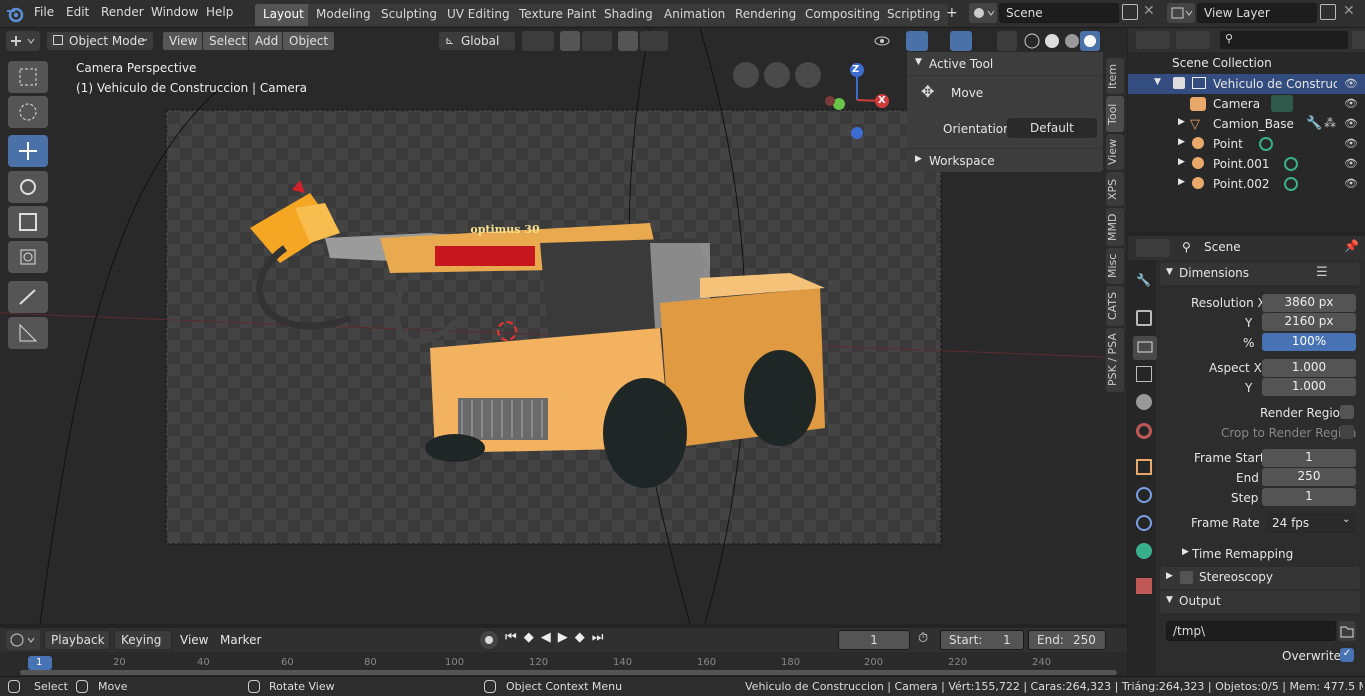 This screenshot has height=696, width=1365. What do you see at coordinates (1246, 164) in the screenshot?
I see `outliner-row-point-001: ▶ Point.001 👁` at bounding box center [1246, 164].